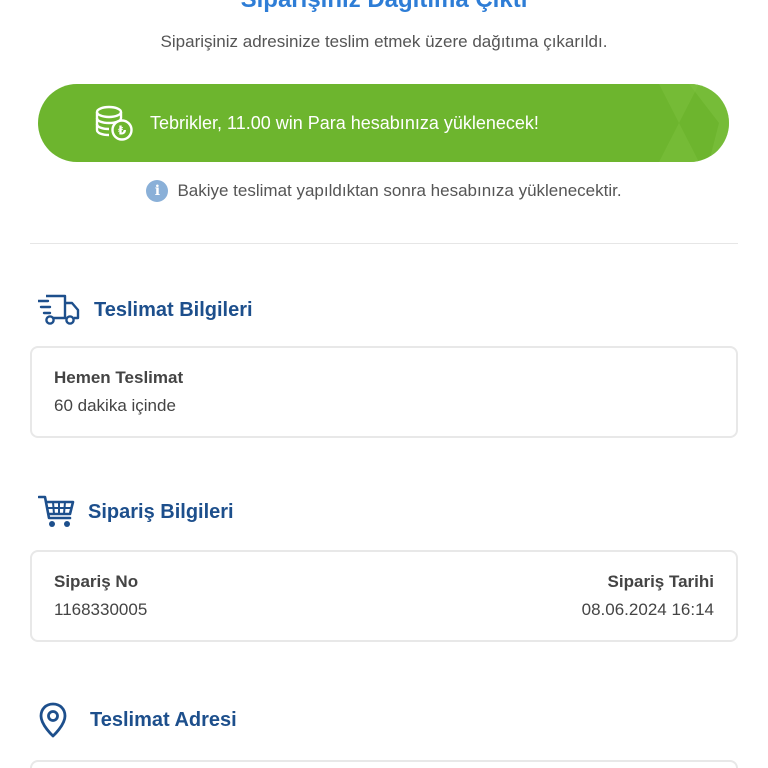 The image size is (768, 768). I want to click on order-date-value: 08.06.2024 16:14, so click(647, 609).